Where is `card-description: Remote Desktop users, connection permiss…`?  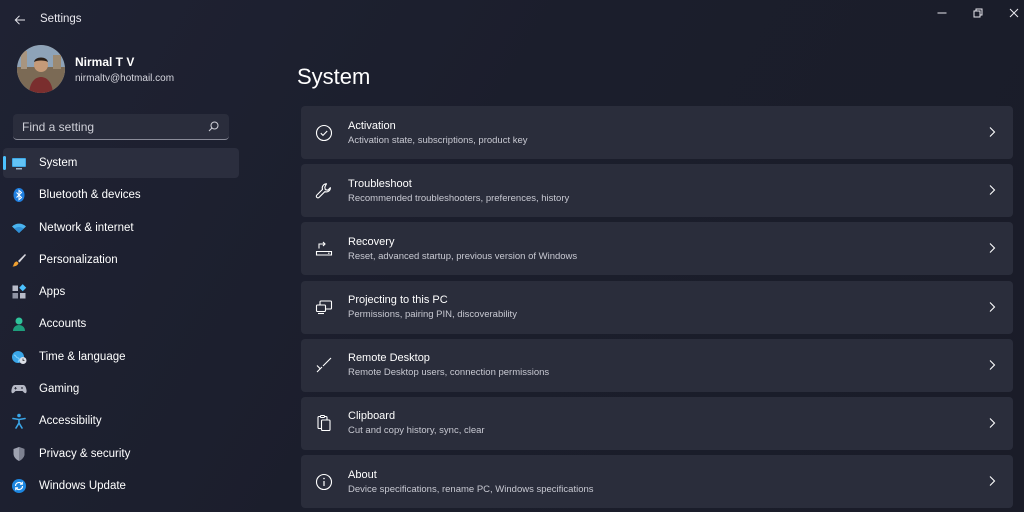 card-description: Remote Desktop users, connection permiss… is located at coordinates (449, 373).